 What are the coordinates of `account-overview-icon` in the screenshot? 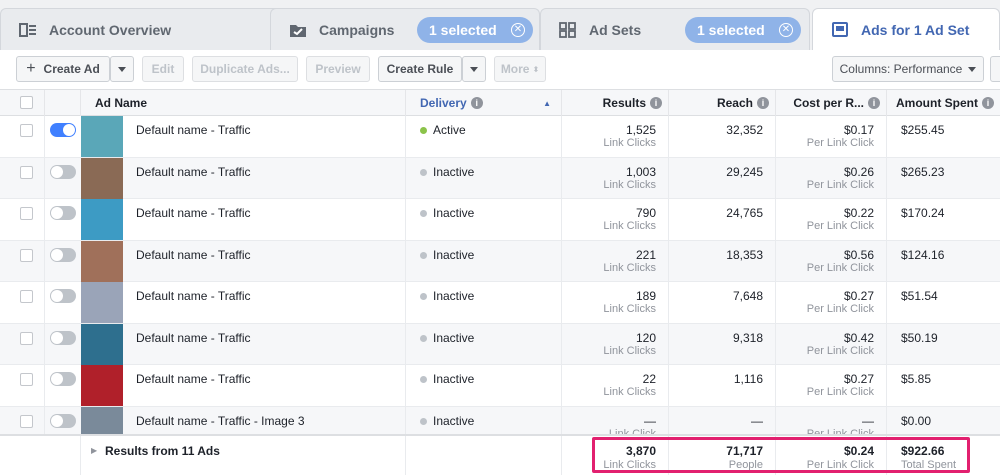 It's located at (28, 30).